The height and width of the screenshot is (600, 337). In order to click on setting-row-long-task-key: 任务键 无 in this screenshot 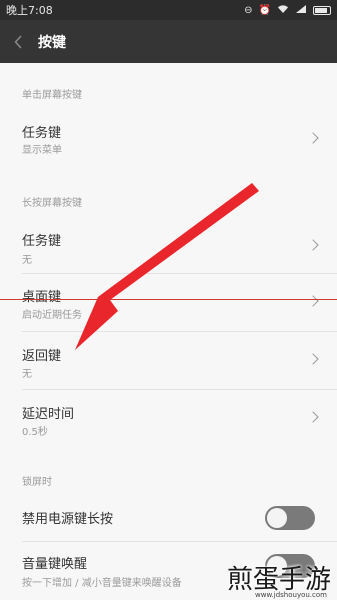, I will do `click(168, 244)`.